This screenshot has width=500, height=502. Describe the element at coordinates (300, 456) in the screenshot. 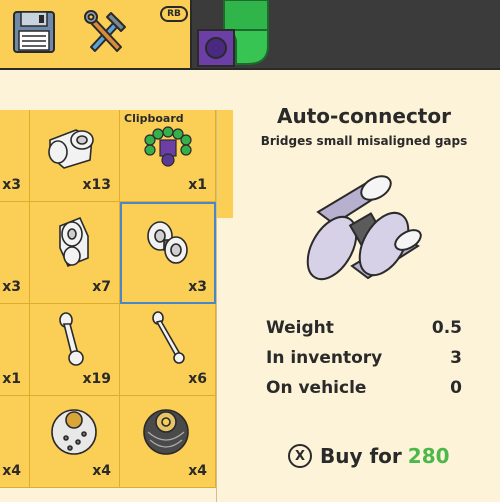

I see `x-button-icon: X` at that location.